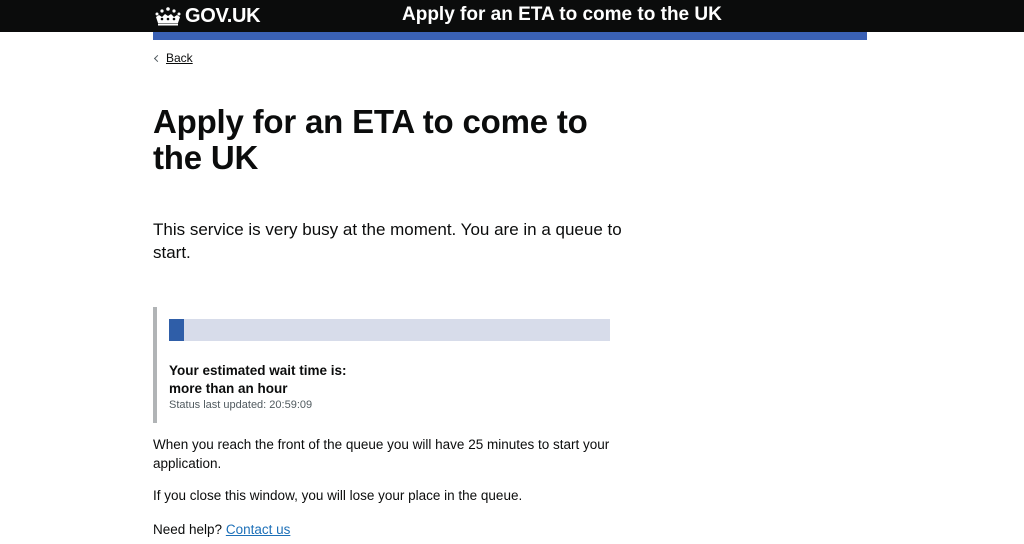 This screenshot has width=1024, height=544. What do you see at coordinates (223, 15) in the screenshot?
I see `logo-text: GOV.UK` at bounding box center [223, 15].